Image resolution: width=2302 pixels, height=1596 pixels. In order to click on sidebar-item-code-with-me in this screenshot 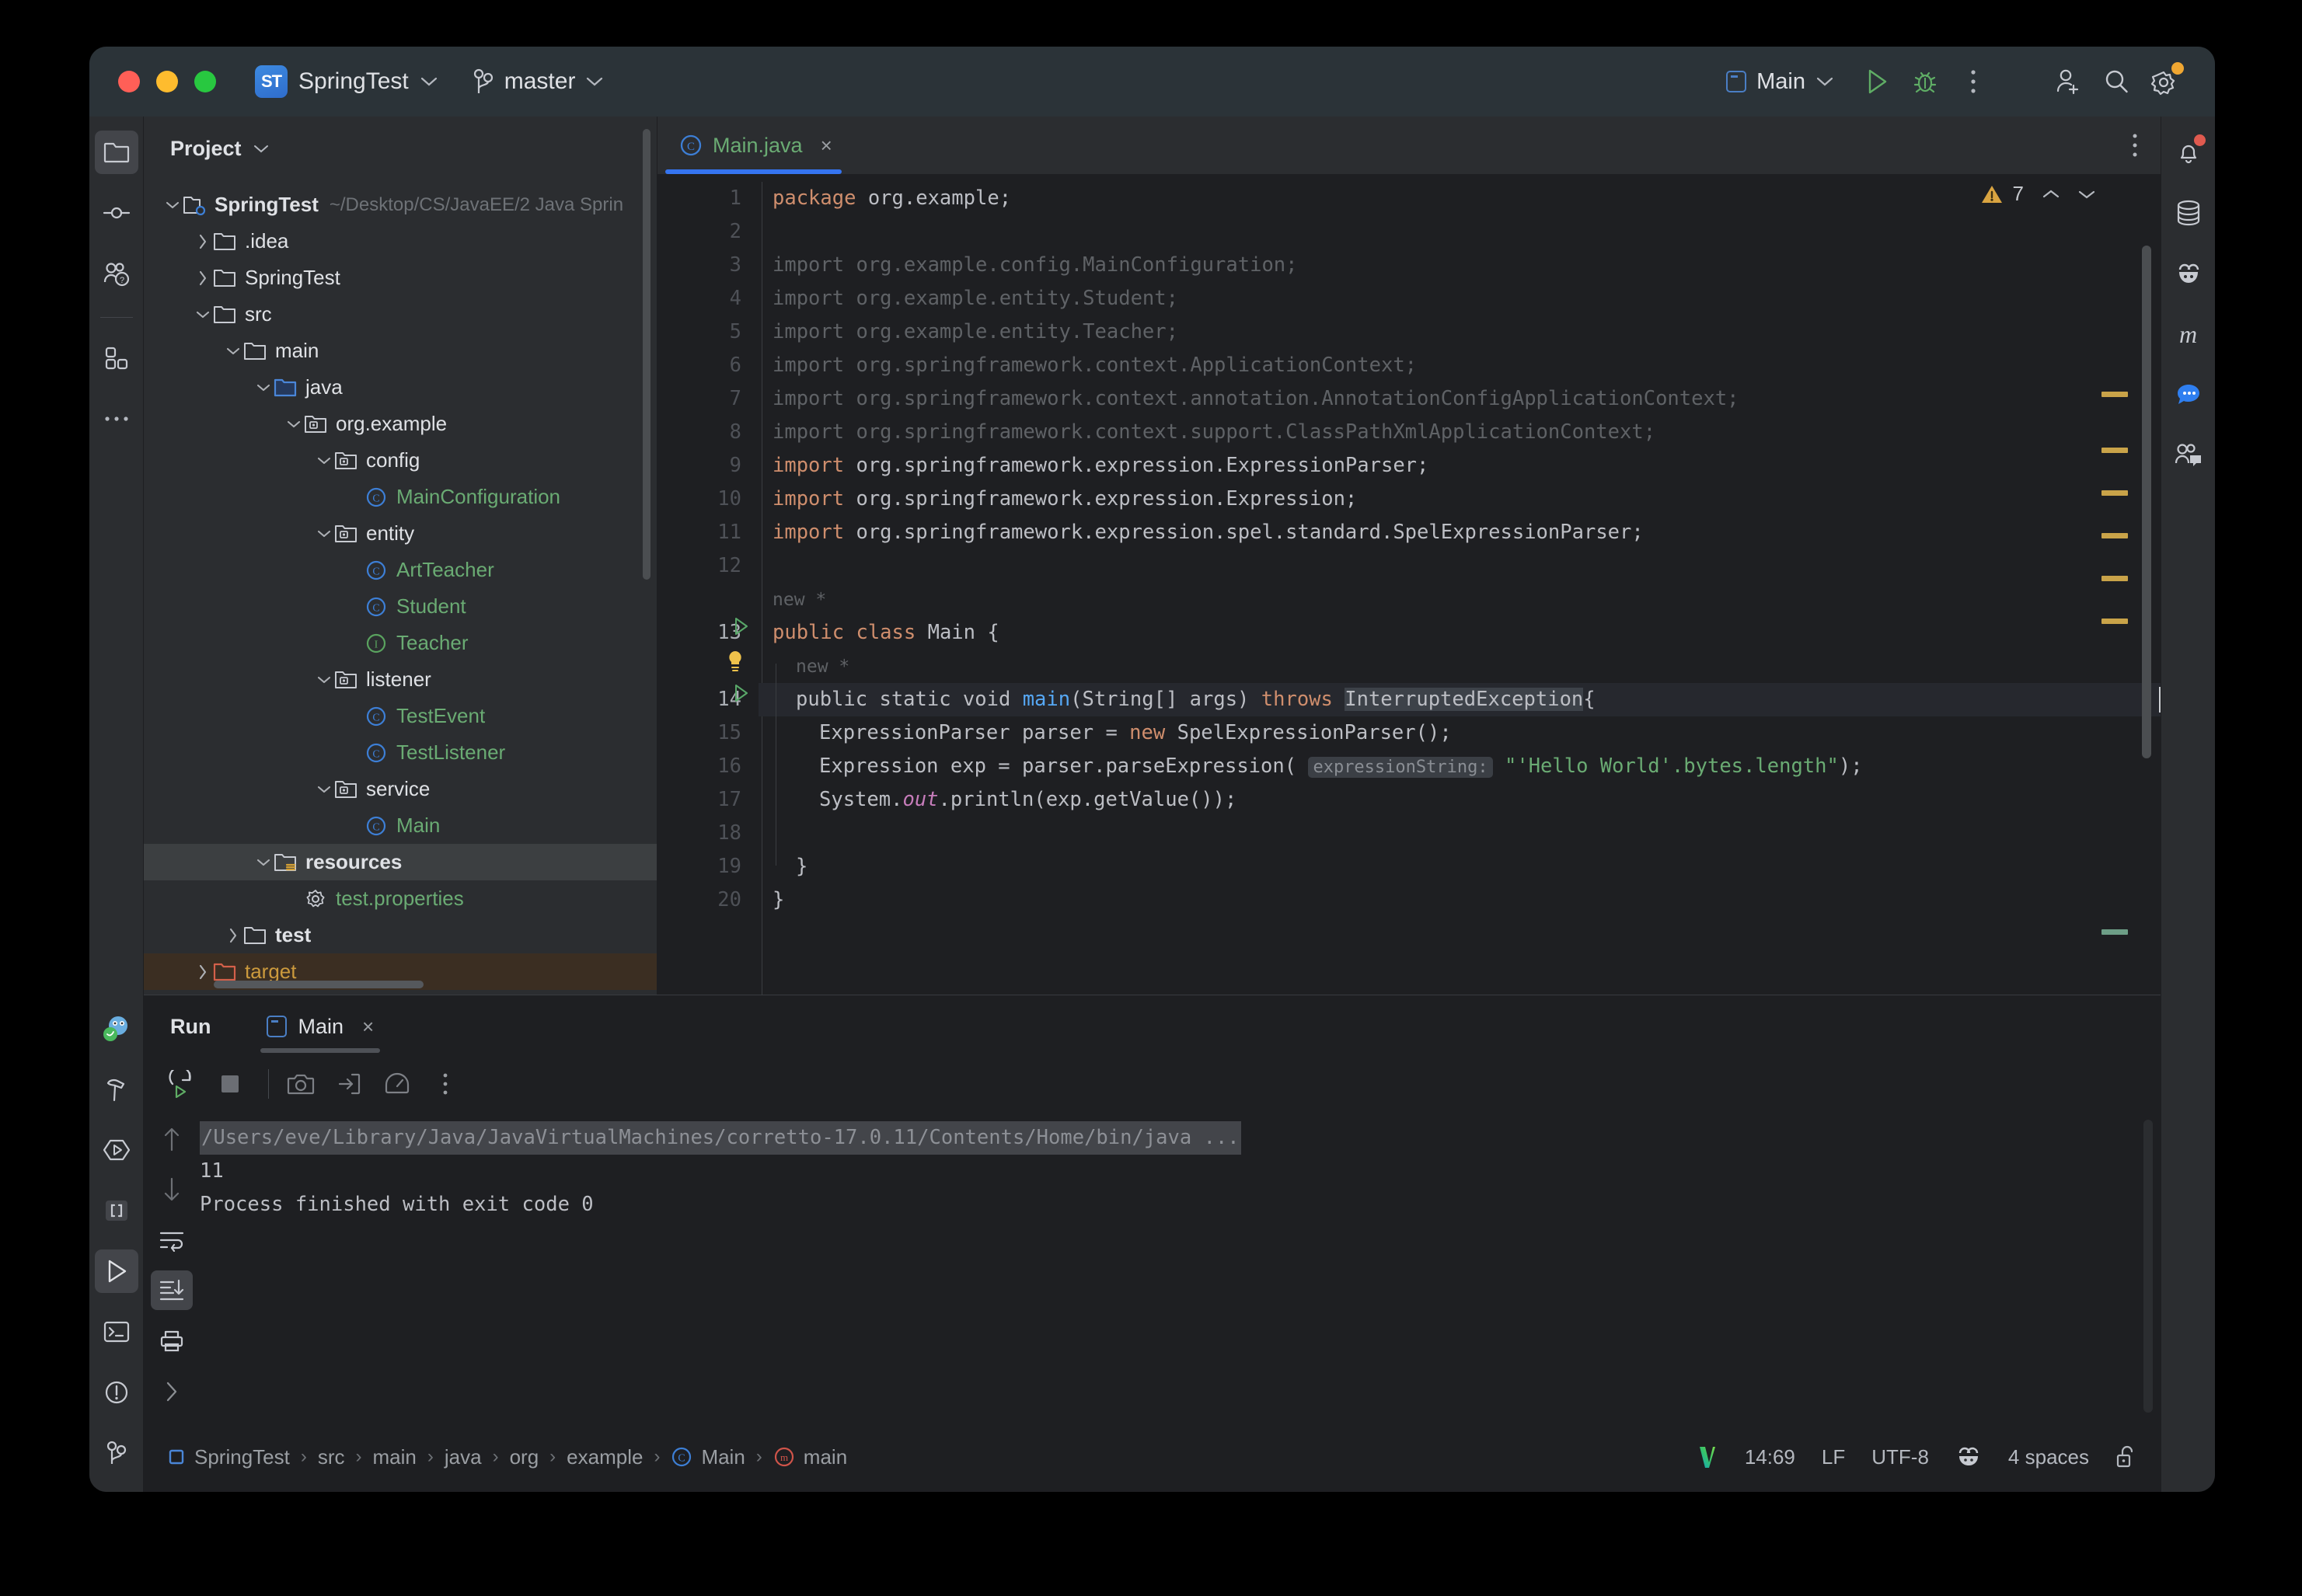, I will do `click(2188, 455)`.